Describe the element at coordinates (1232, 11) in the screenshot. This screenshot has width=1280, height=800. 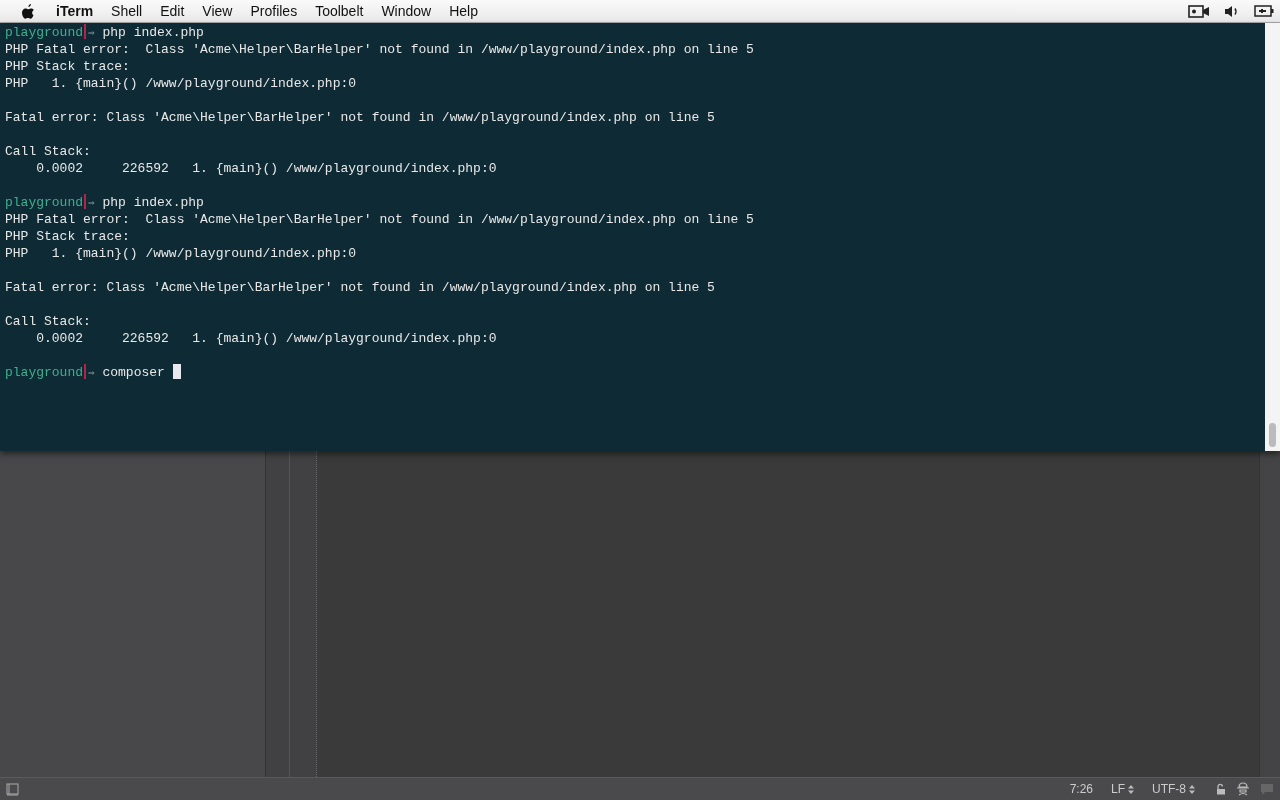
I see `speaker-icon` at that location.